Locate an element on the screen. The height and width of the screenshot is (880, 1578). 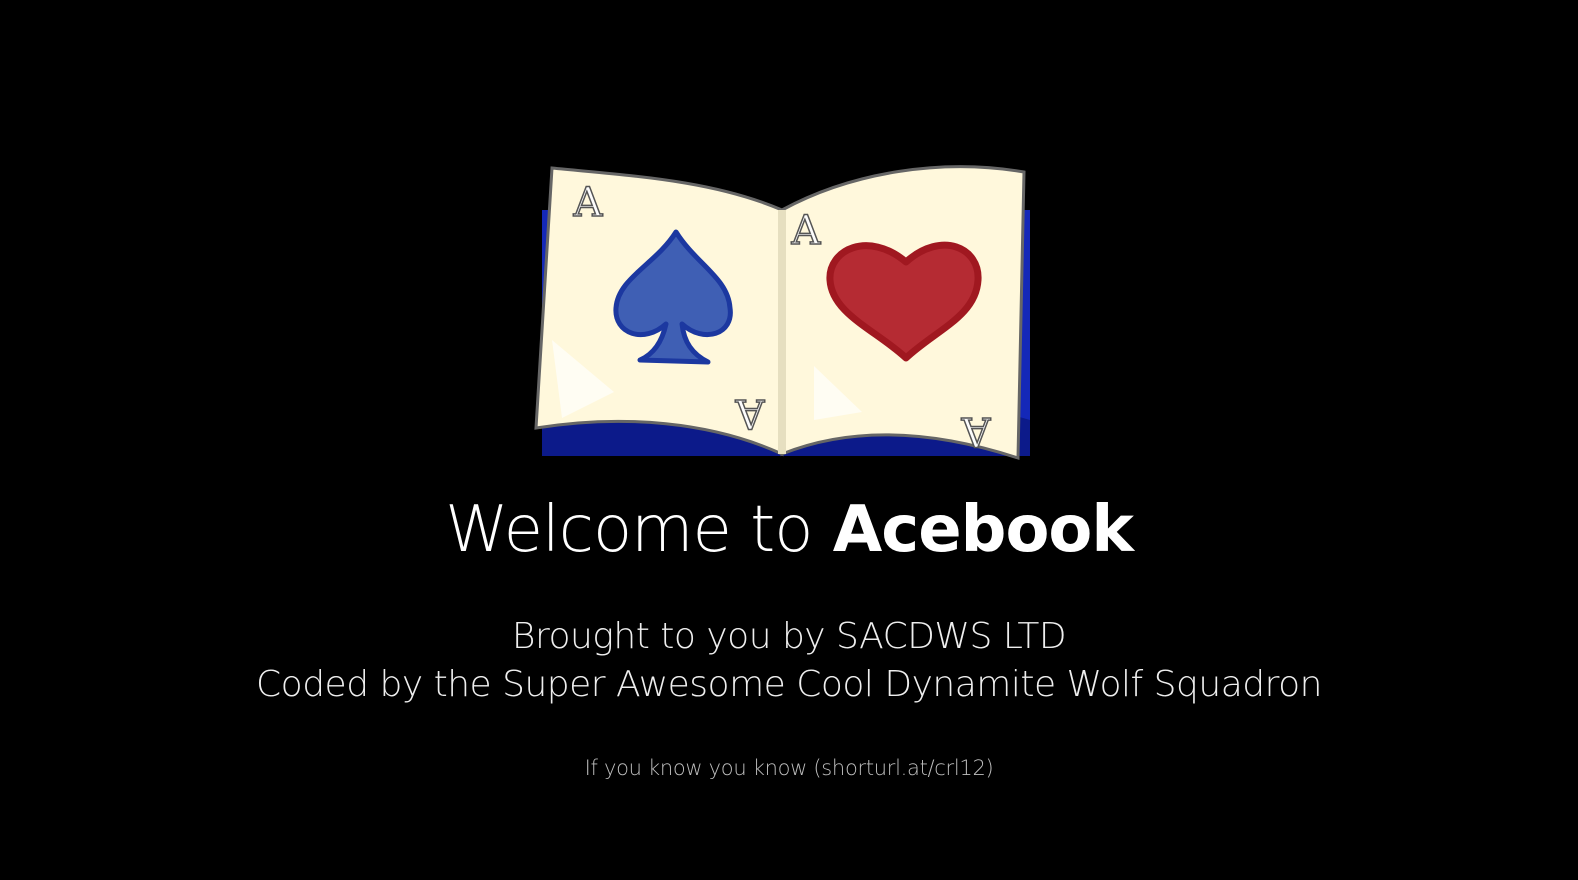
left-page-rank-top: A is located at coordinates (588, 203).